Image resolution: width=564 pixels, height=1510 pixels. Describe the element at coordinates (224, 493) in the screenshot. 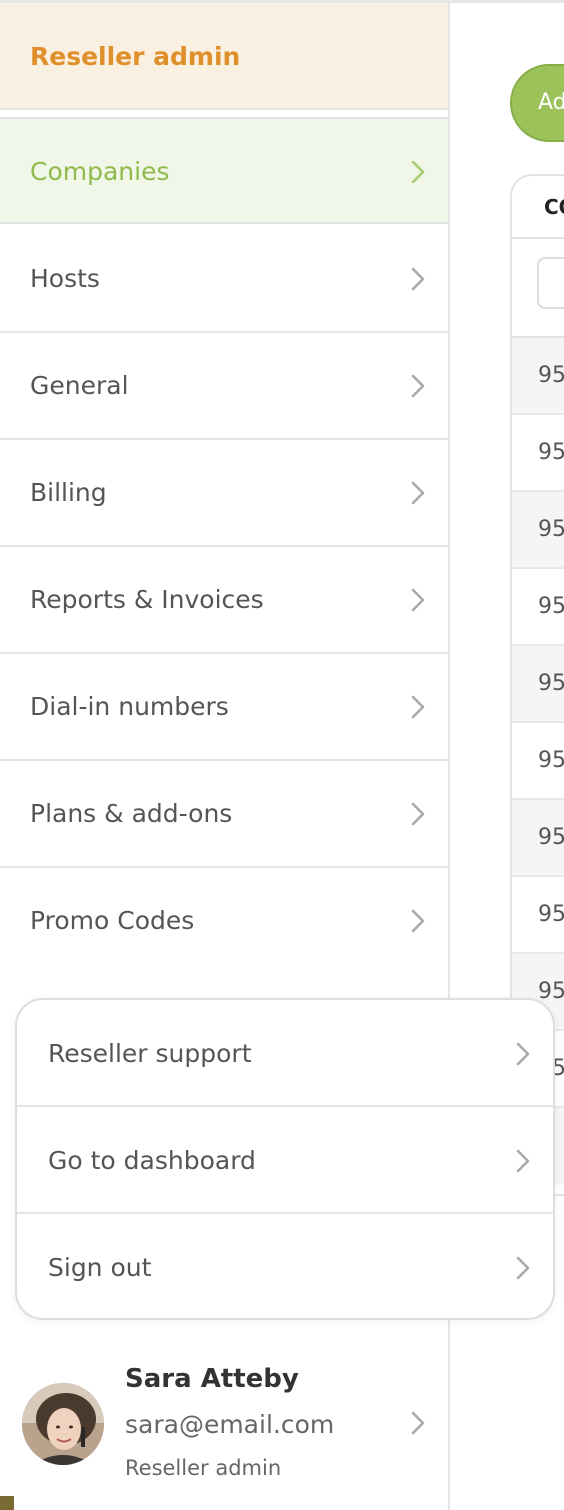

I see `sidebar-item-billing: Billing` at that location.